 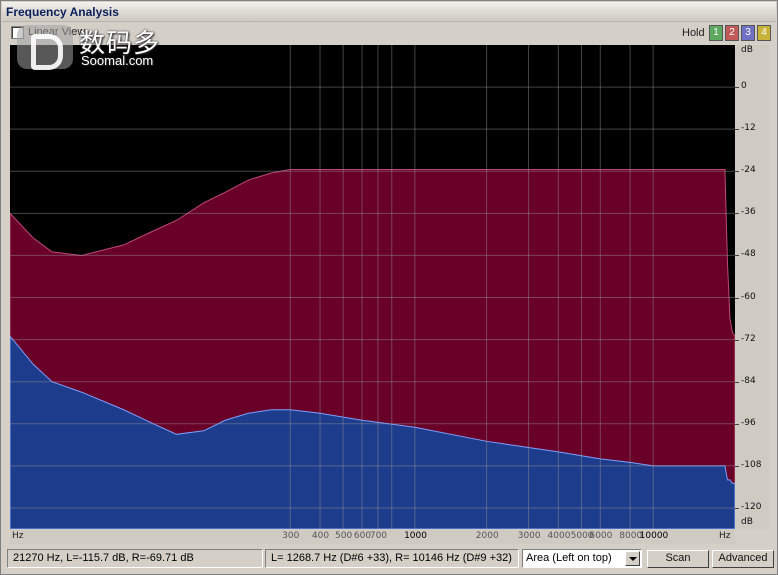 I want to click on y-tick-label: -84, so click(x=748, y=380).